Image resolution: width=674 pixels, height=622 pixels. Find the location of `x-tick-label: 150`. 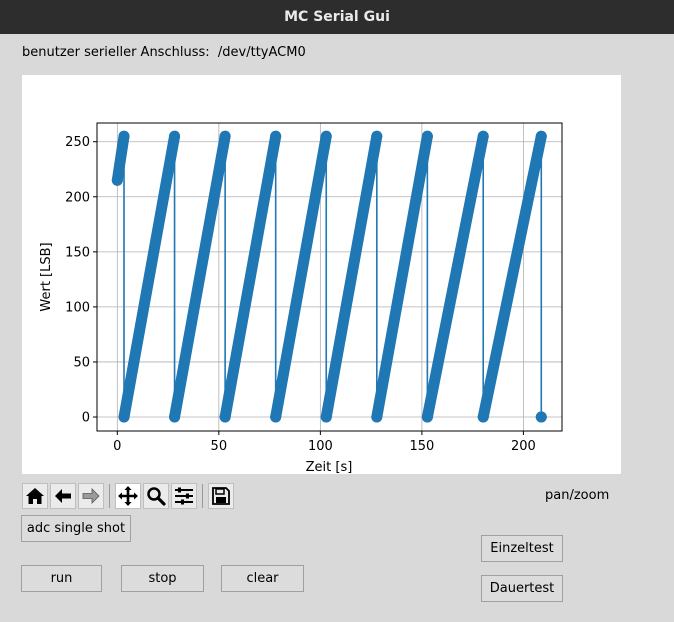

x-tick-label: 150 is located at coordinates (421, 446).